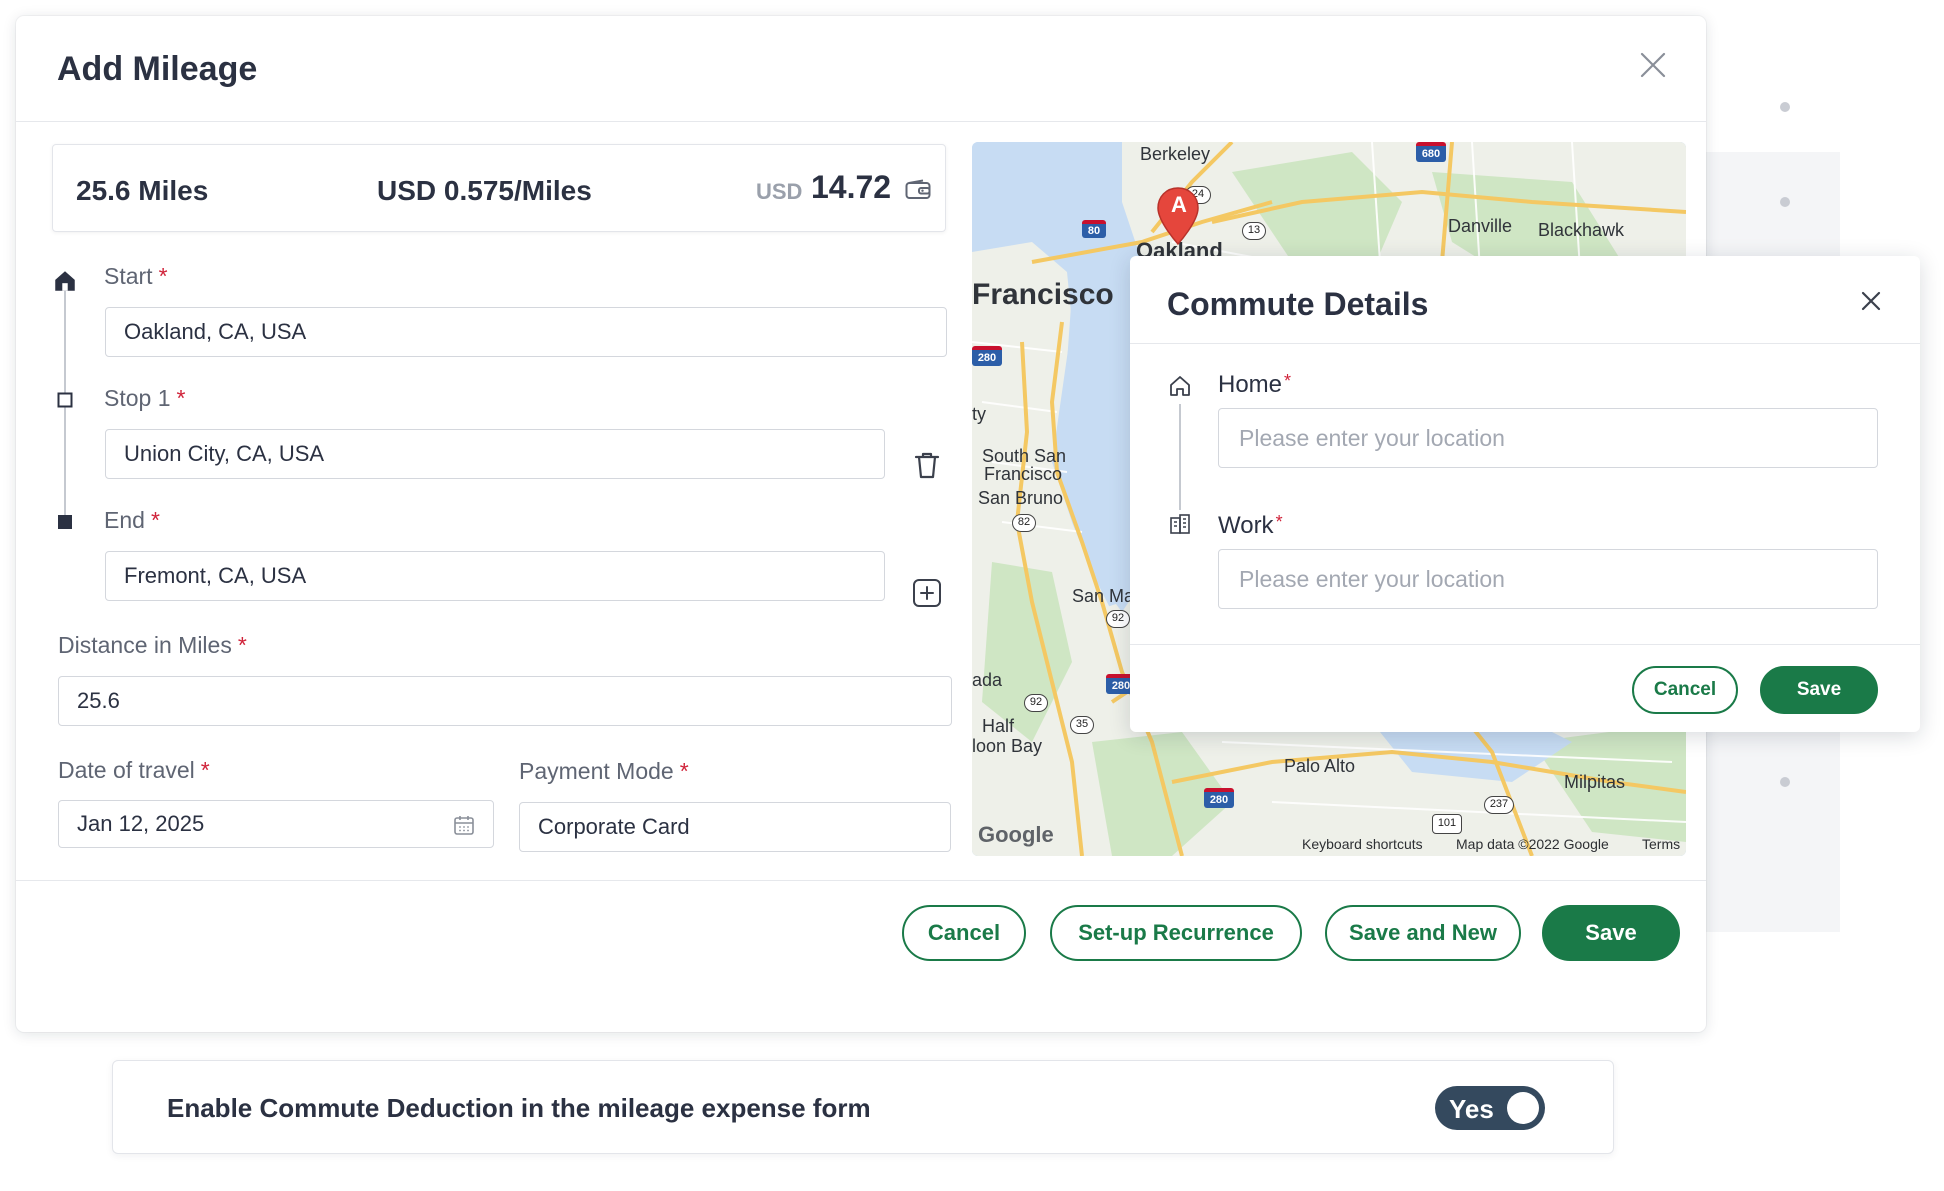 The height and width of the screenshot is (1191, 1944). Describe the element at coordinates (918, 189) in the screenshot. I see `wallet-icon` at that location.